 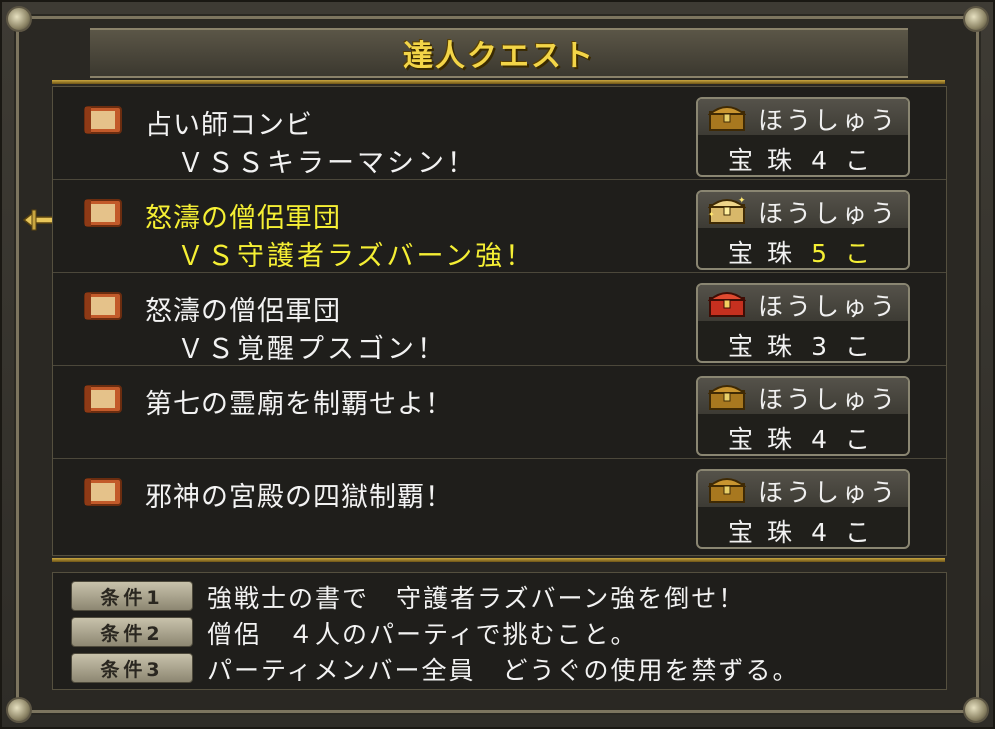 What do you see at coordinates (132, 668) in the screenshot?
I see `condition-badge: 条件3` at bounding box center [132, 668].